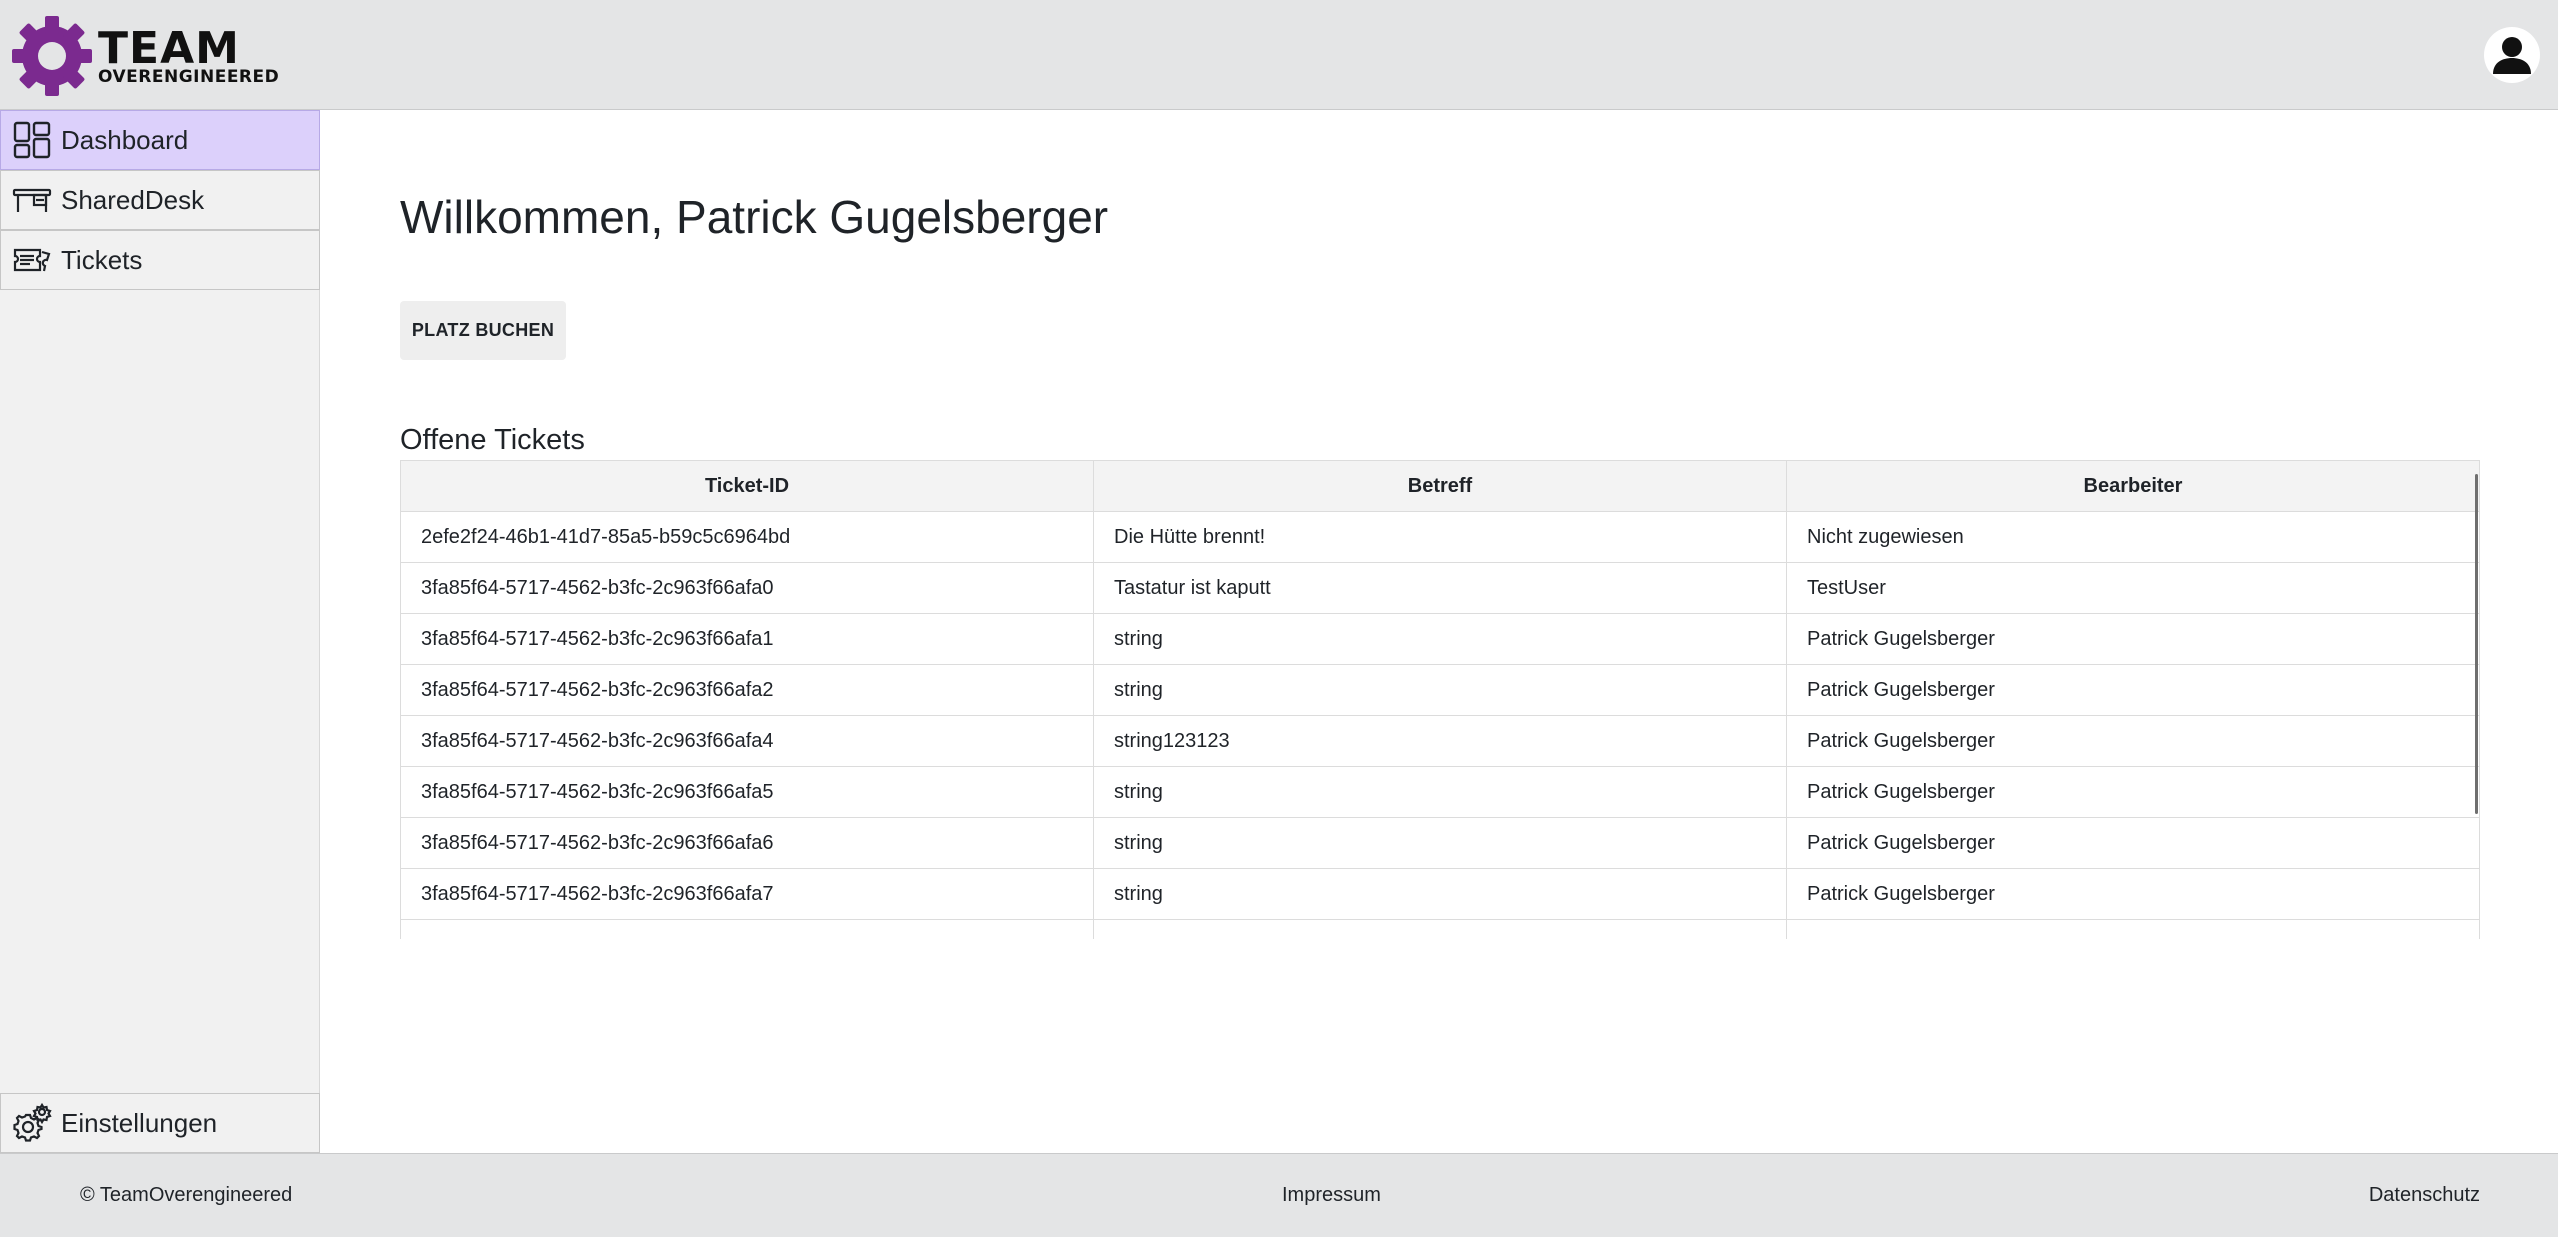 The width and height of the screenshot is (2558, 1237). What do you see at coordinates (2133, 486) in the screenshot?
I see `column-header-assignee: Bearbeiter` at bounding box center [2133, 486].